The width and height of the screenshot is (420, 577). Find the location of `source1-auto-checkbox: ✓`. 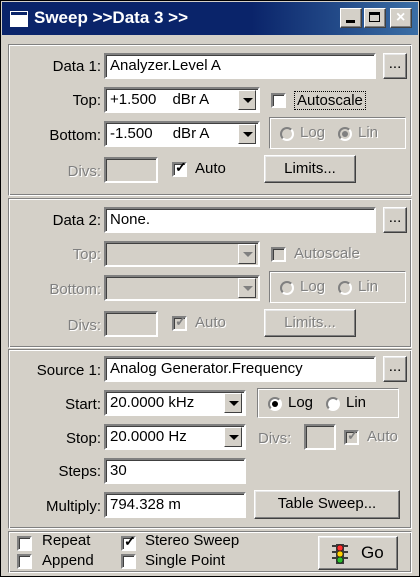

source1-auto-checkbox: ✓ is located at coordinates (351, 436).